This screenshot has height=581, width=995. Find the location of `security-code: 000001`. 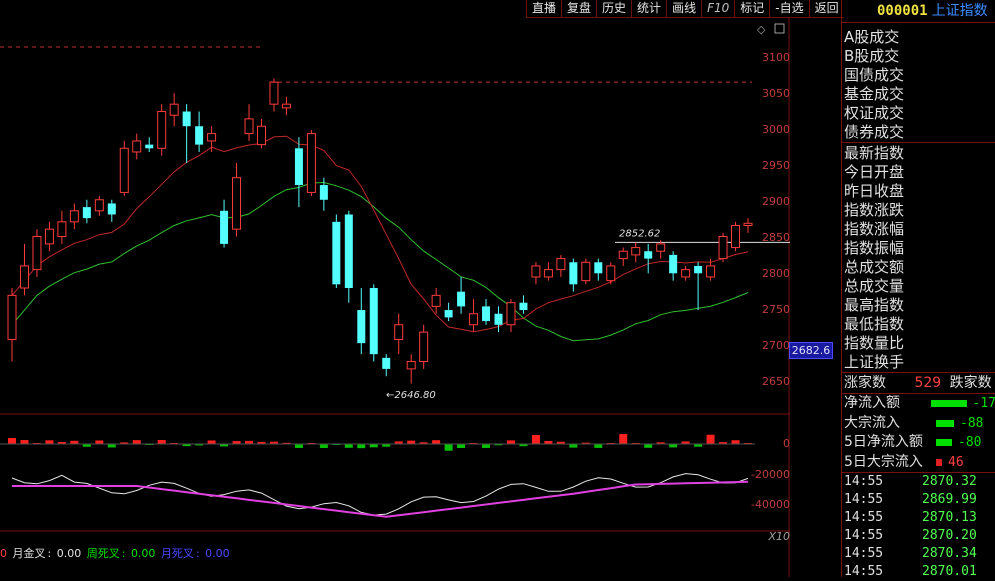

security-code: 000001 is located at coordinates (902, 11).